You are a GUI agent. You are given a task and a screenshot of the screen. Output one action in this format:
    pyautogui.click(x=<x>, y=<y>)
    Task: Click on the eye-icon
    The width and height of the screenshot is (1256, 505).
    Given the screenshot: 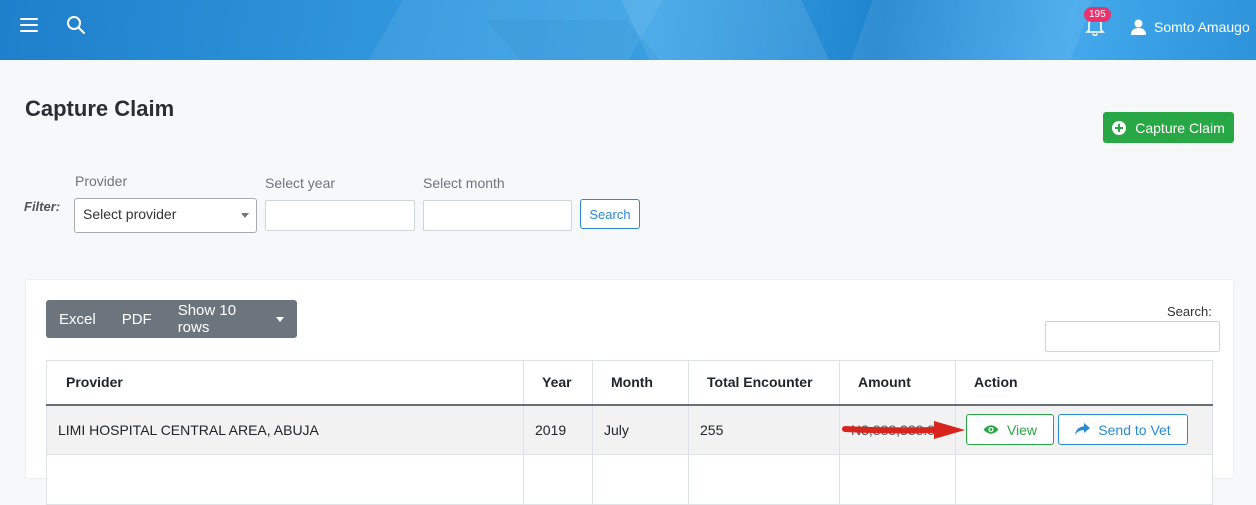 What is the action you would take?
    pyautogui.click(x=991, y=429)
    